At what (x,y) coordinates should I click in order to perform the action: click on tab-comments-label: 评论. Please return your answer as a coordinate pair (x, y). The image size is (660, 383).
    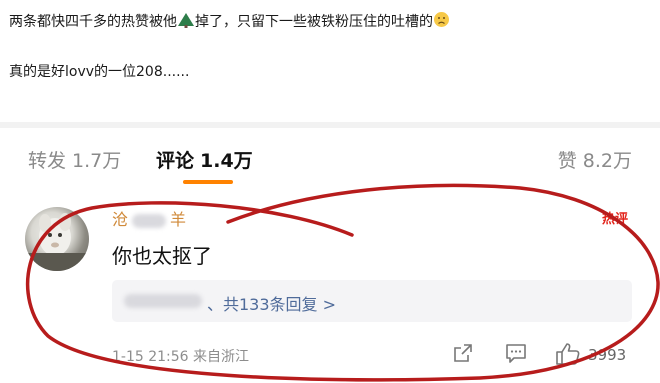
    Looking at the image, I should click on (175, 161).